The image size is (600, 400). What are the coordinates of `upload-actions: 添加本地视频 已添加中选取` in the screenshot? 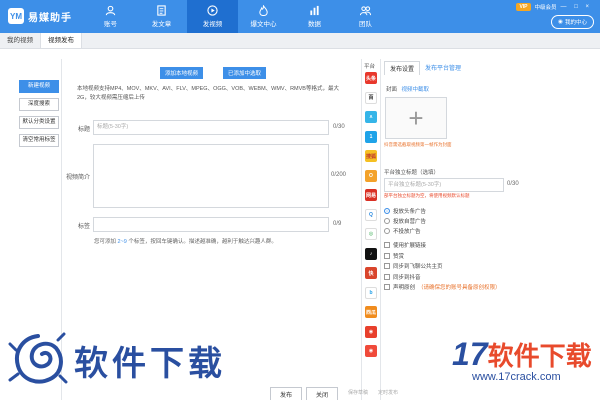 It's located at (213, 73).